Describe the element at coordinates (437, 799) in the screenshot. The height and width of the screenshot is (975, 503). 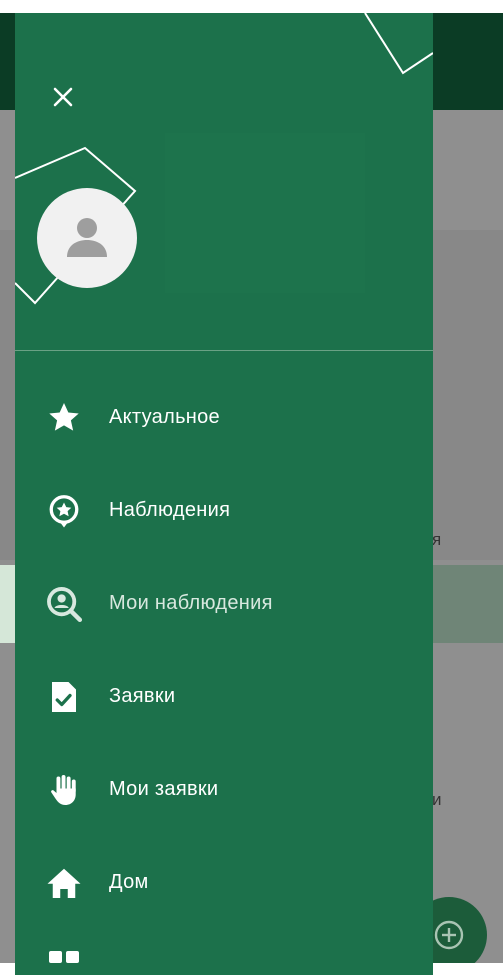
I see `background-text-fragment: и` at that location.